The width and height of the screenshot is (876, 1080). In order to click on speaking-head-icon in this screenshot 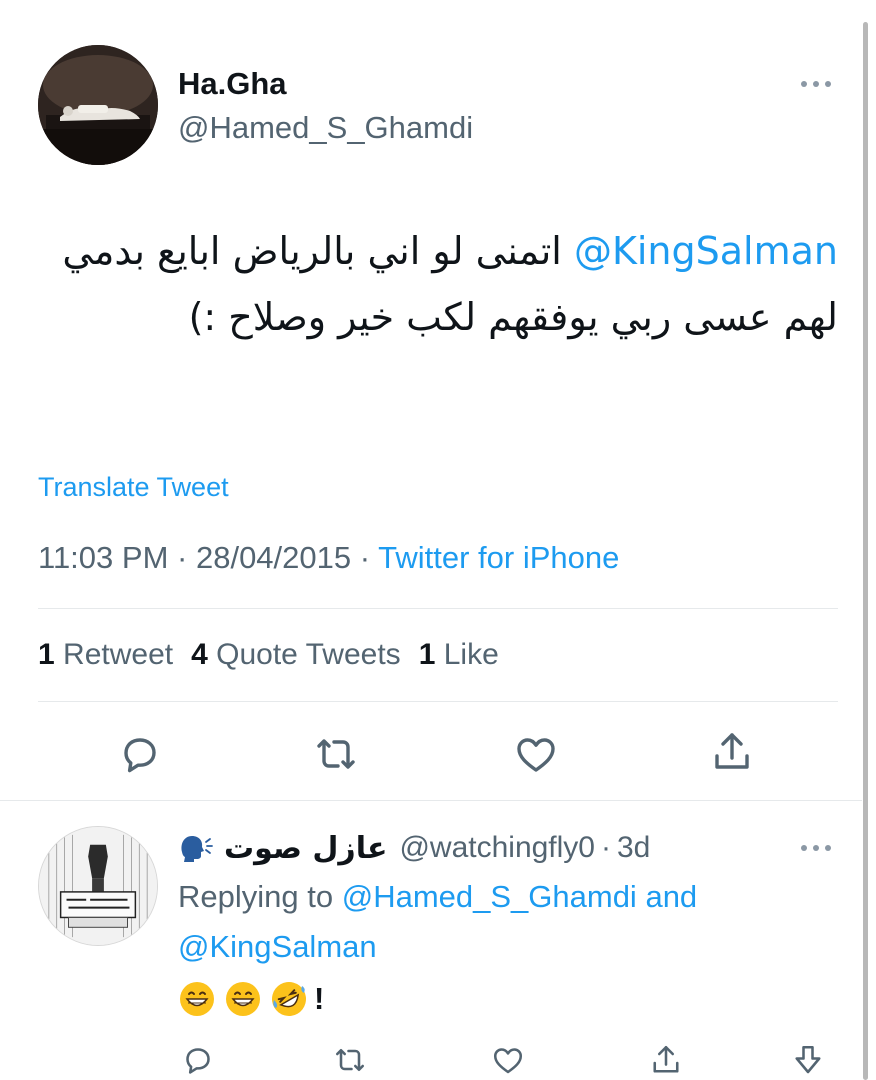, I will do `click(197, 849)`.